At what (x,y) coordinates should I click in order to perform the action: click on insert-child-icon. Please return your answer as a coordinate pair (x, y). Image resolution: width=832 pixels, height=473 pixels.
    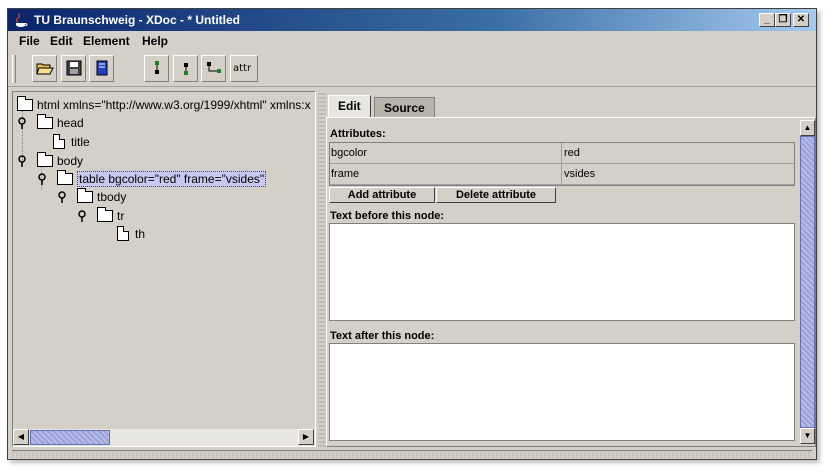
    Looking at the image, I should click on (214, 67).